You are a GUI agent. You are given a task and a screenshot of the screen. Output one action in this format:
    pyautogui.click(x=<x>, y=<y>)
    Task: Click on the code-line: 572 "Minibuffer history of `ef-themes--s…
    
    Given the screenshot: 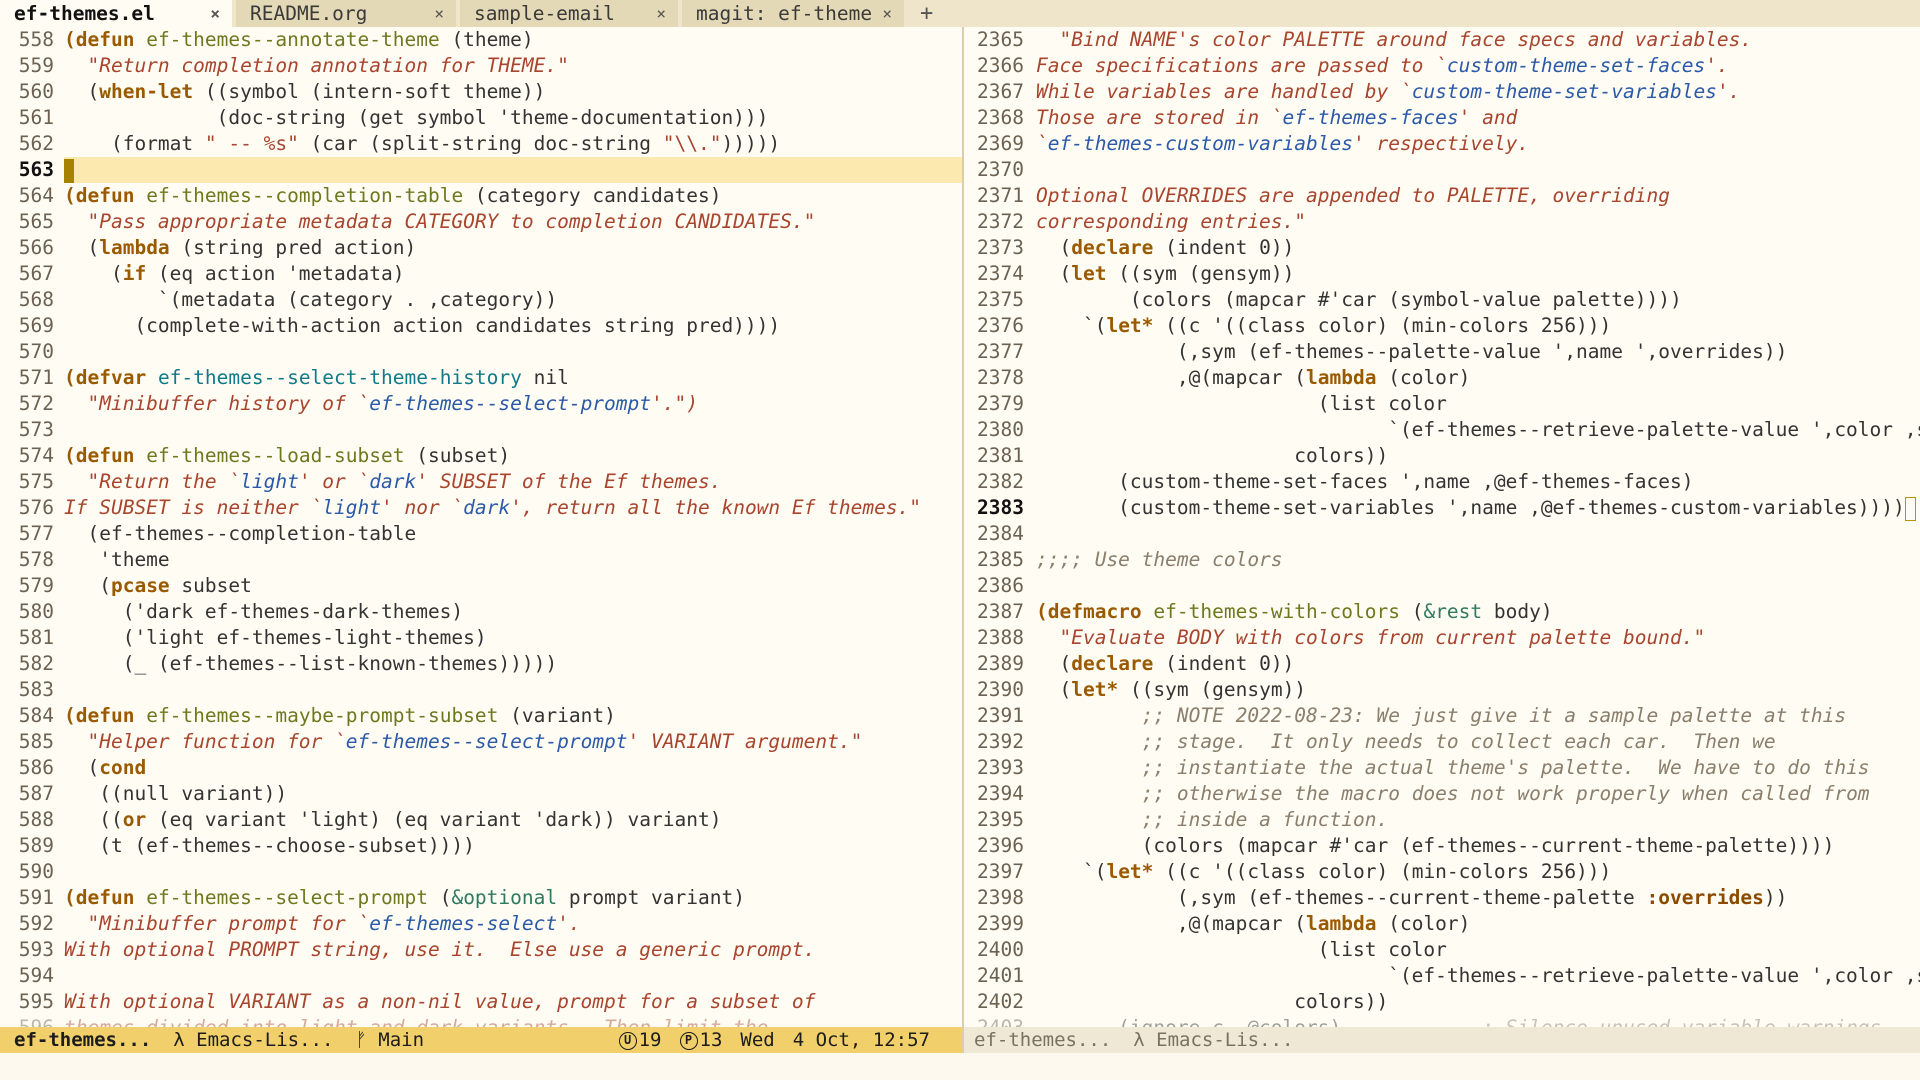 What is the action you would take?
    pyautogui.click(x=481, y=404)
    